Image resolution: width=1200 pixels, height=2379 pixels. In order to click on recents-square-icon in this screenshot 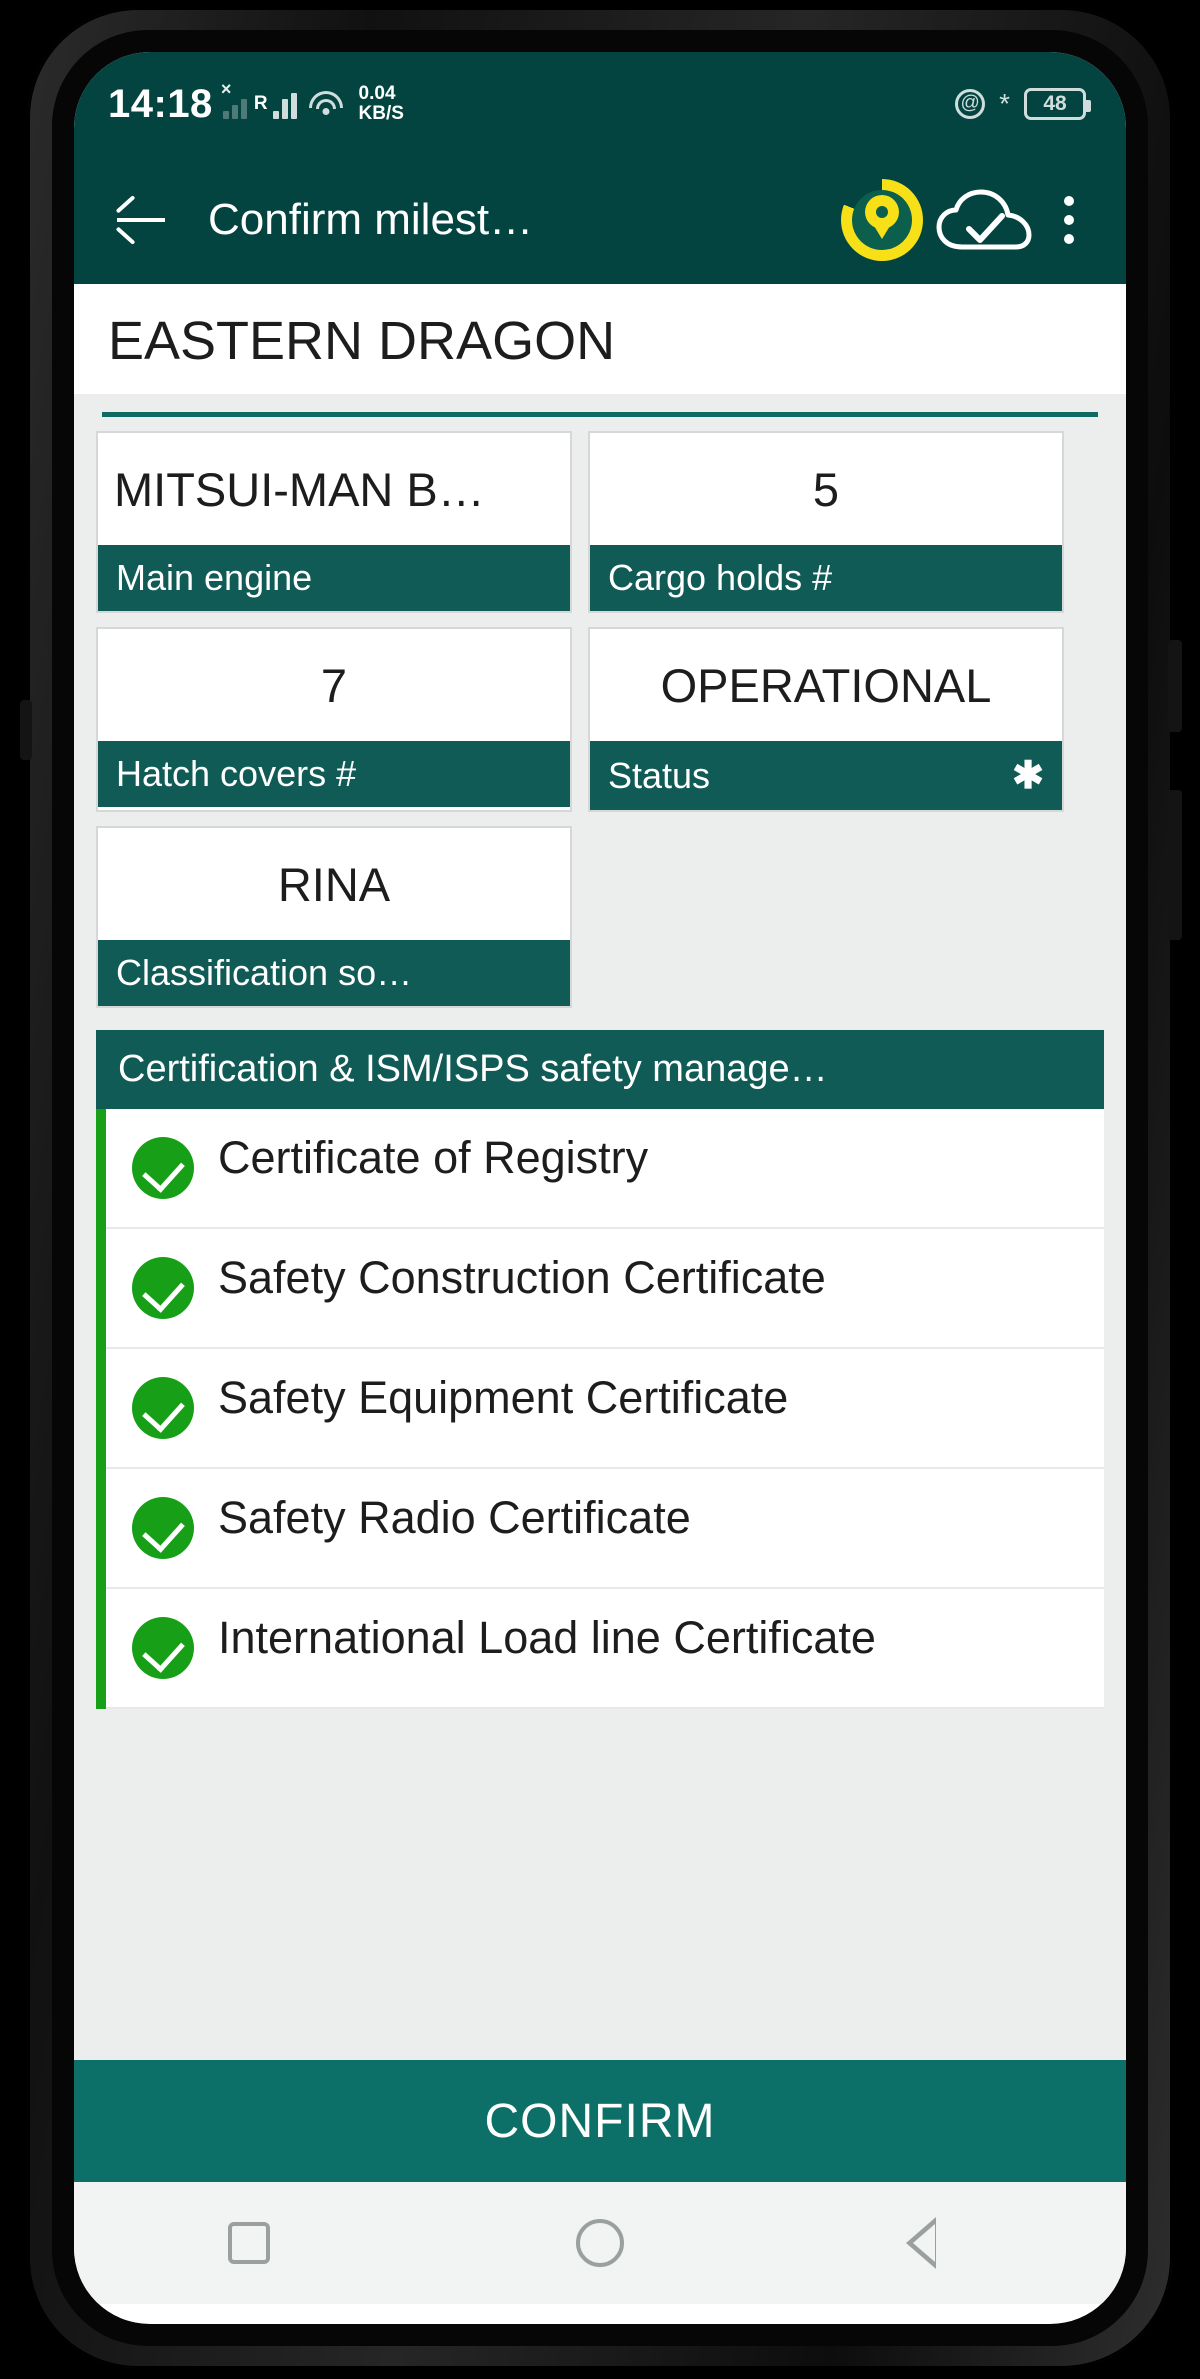, I will do `click(249, 2243)`.